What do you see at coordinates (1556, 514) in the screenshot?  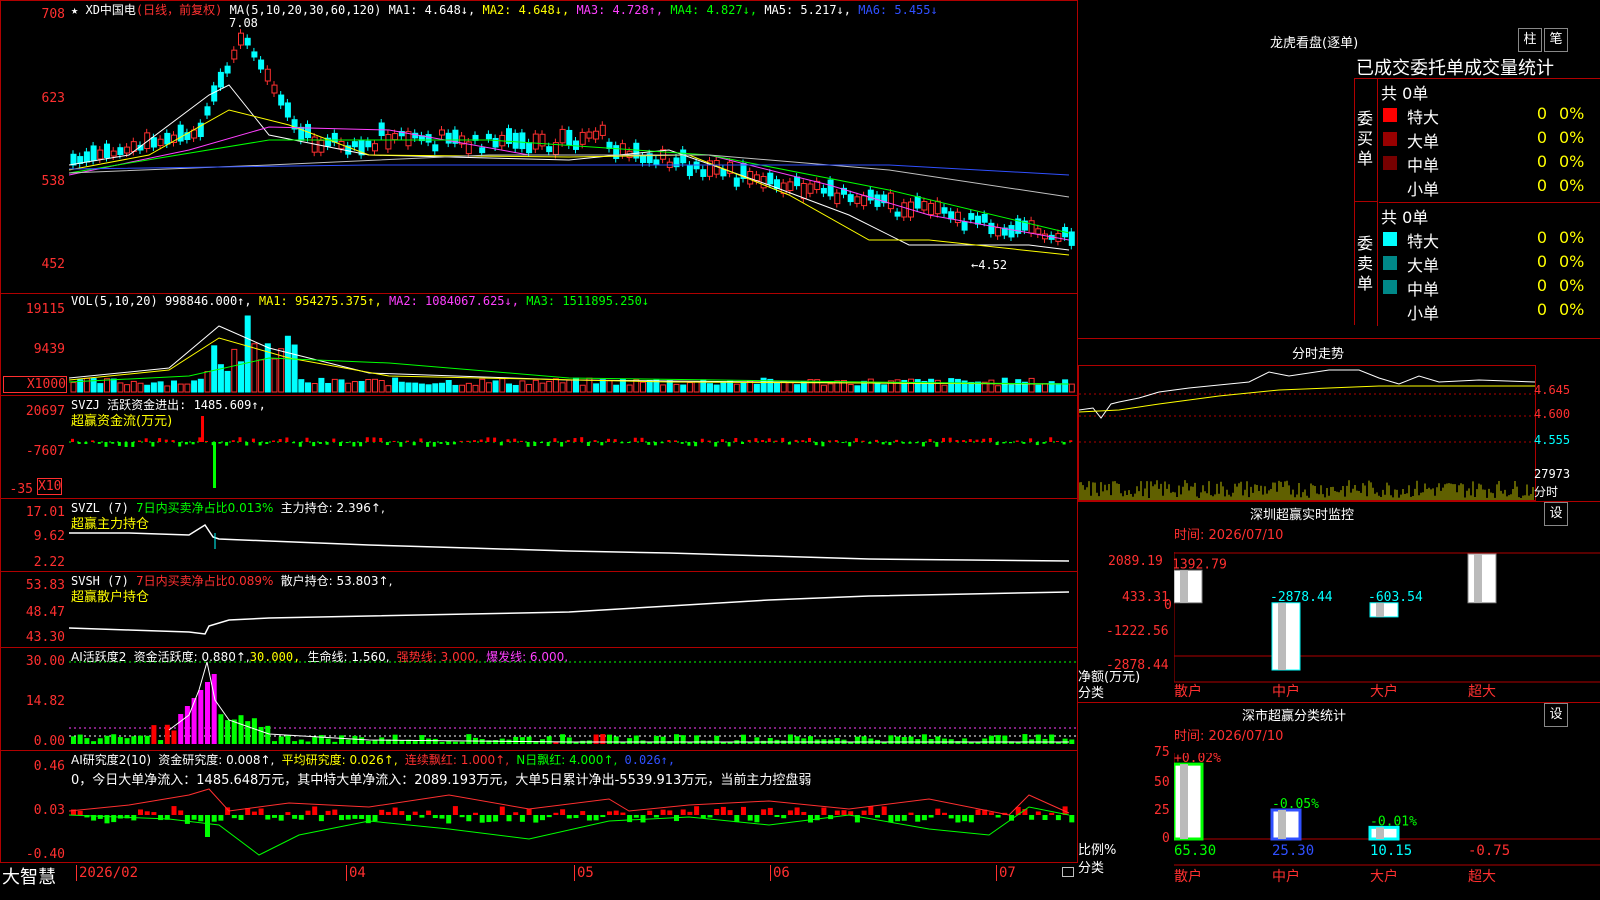 I see `sz-monitor-settings-button: 设` at bounding box center [1556, 514].